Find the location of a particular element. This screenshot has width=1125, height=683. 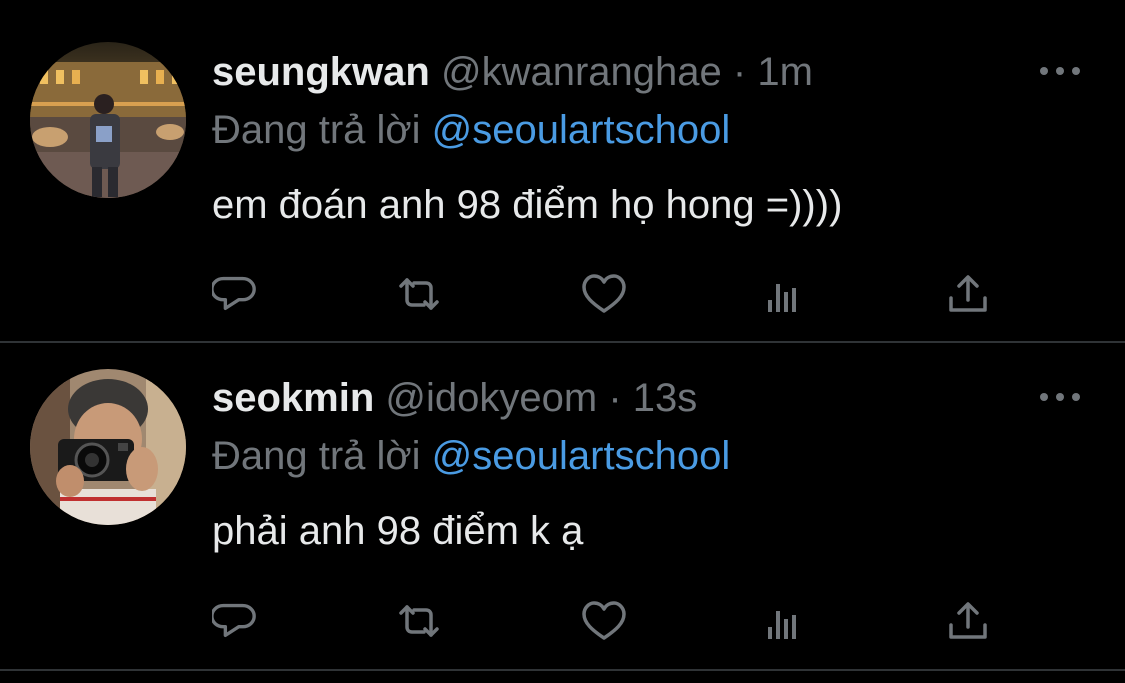

avatar-photo-camera-selfie is located at coordinates (108, 447).